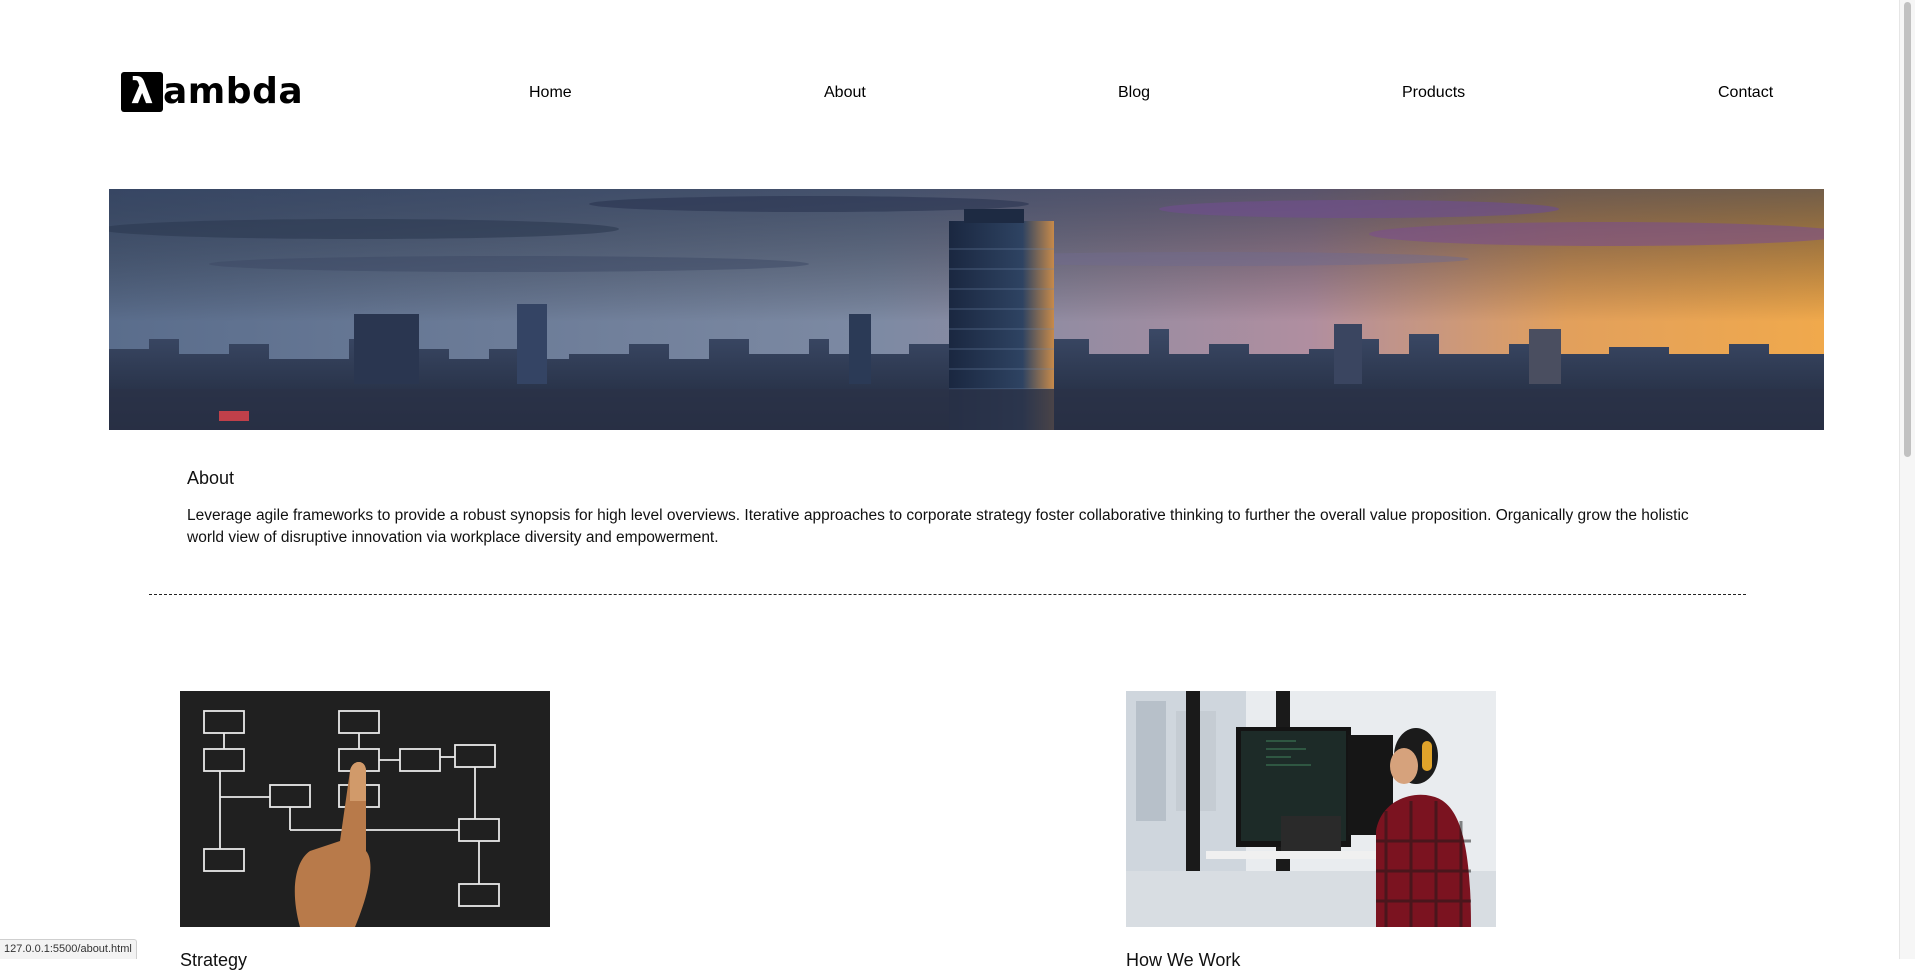  I want to click on brand-logo: λ ambda, so click(212, 92).